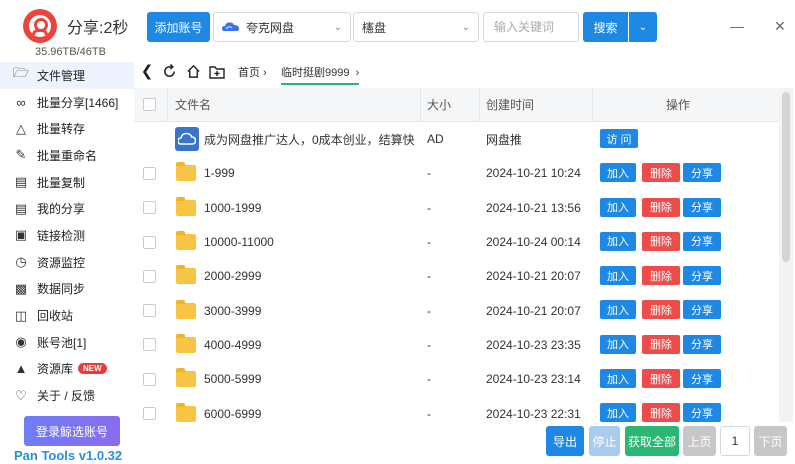  Describe the element at coordinates (643, 27) in the screenshot. I see `search-dropdown-button: ⌄` at that location.